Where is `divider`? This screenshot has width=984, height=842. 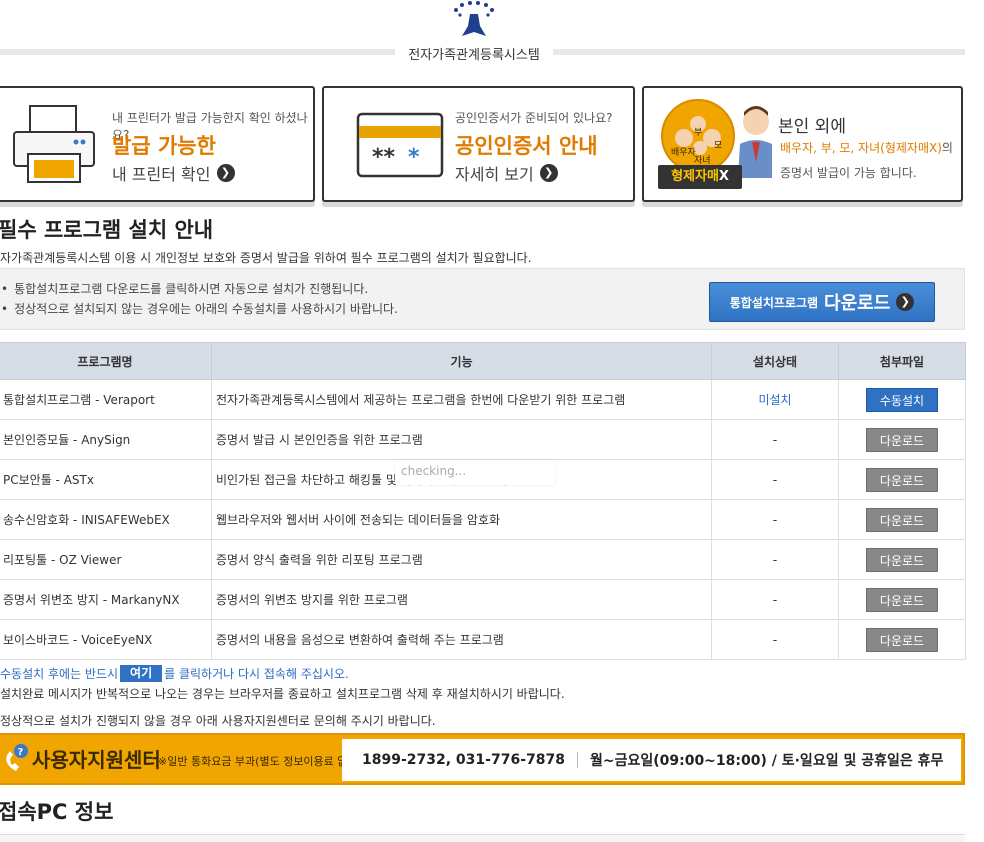
divider is located at coordinates (577, 760).